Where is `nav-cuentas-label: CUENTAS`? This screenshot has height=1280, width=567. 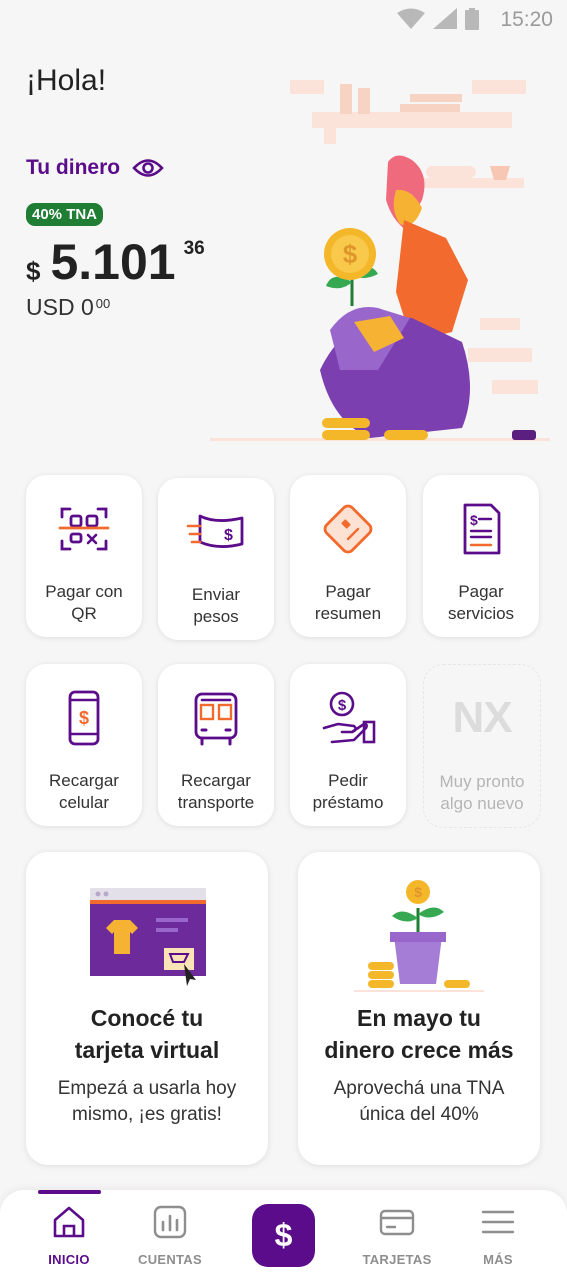 nav-cuentas-label: CUENTAS is located at coordinates (170, 1259).